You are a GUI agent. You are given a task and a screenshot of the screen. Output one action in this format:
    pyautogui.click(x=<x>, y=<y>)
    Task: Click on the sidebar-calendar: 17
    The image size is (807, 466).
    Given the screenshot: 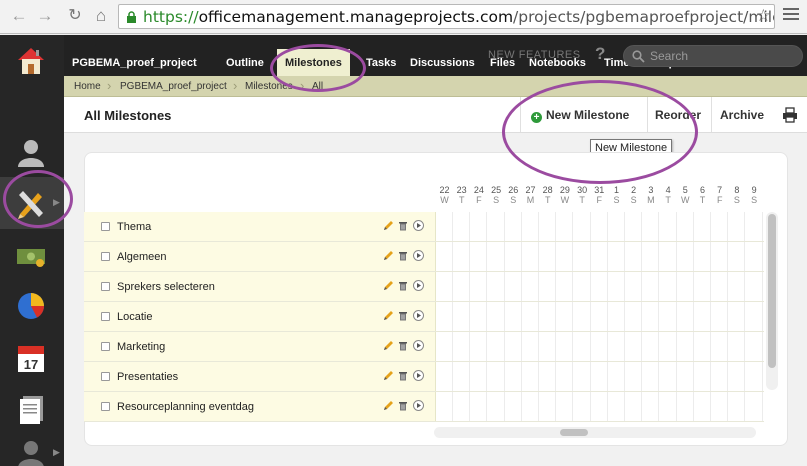 What is the action you would take?
    pyautogui.click(x=32, y=358)
    